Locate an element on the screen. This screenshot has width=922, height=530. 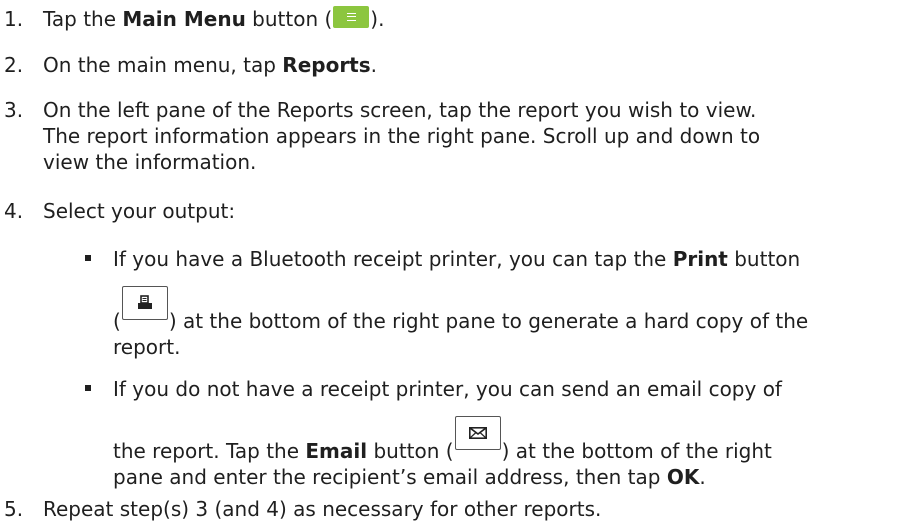
text-run: ) at the bottom of the right is located at coordinates (636, 451).